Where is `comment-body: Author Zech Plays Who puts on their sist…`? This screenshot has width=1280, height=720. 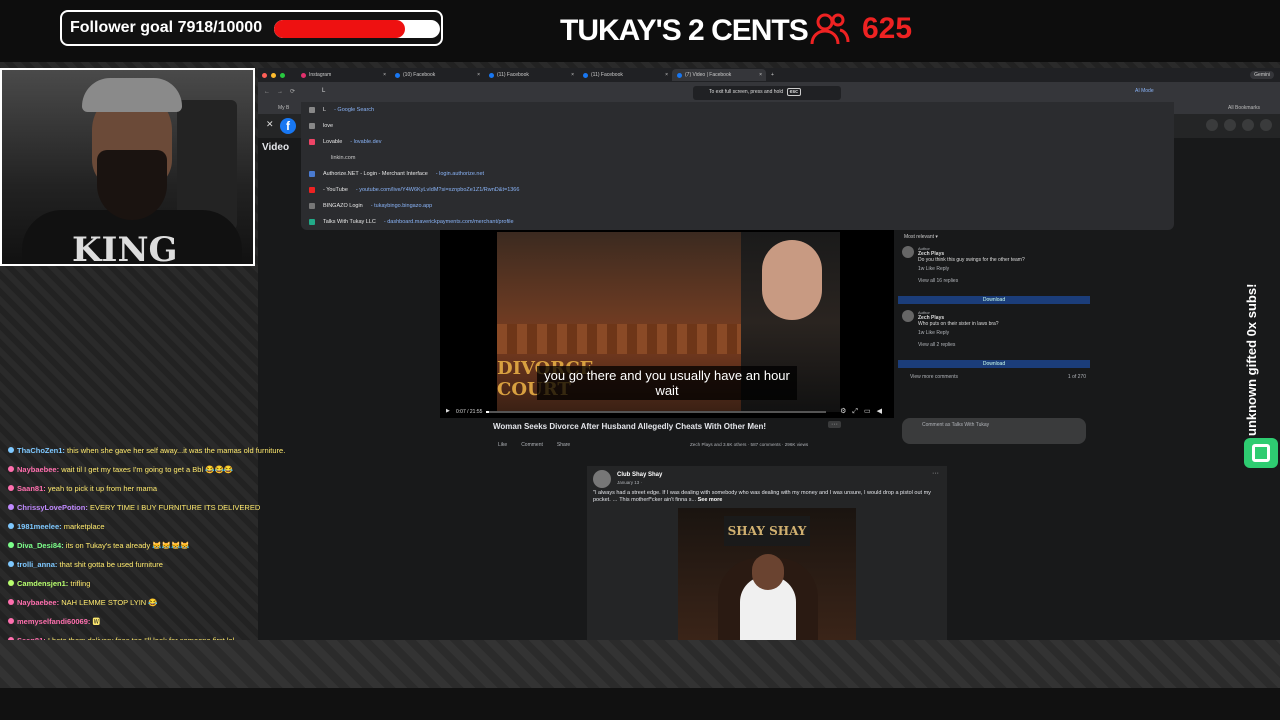
comment-body: Author Zech Plays Who puts on their sist… is located at coordinates (958, 329).